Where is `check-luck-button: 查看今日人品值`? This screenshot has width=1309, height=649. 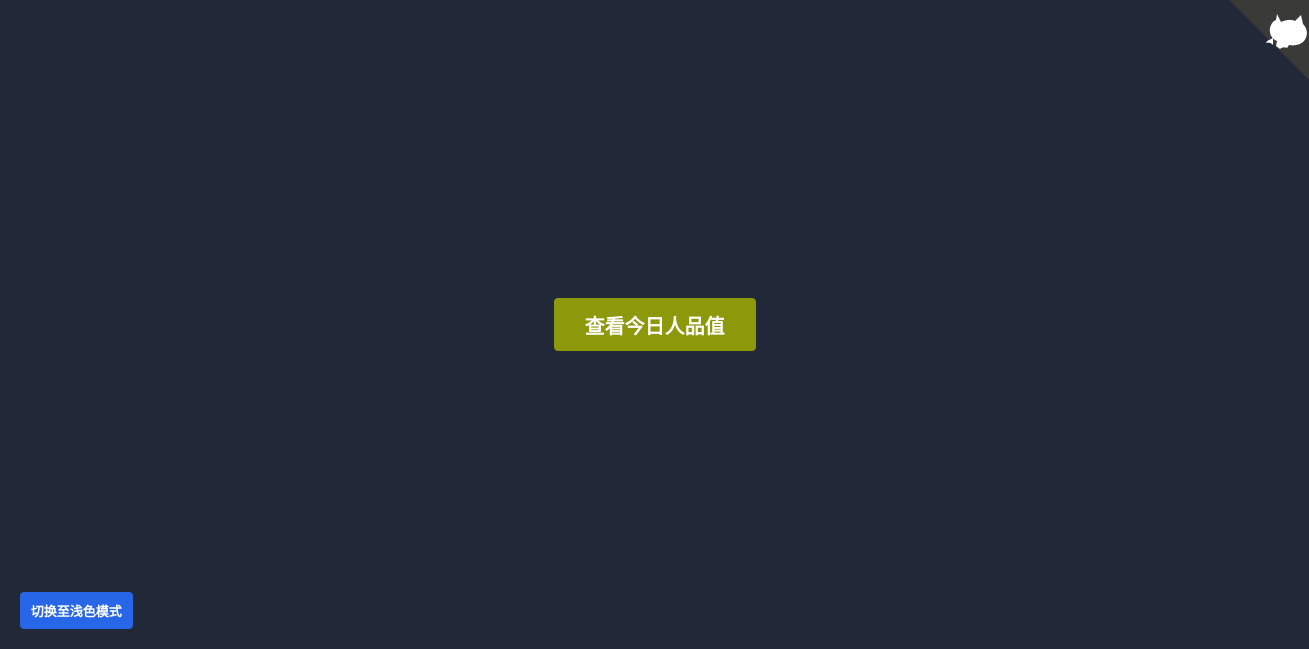 check-luck-button: 查看今日人品值 is located at coordinates (655, 324).